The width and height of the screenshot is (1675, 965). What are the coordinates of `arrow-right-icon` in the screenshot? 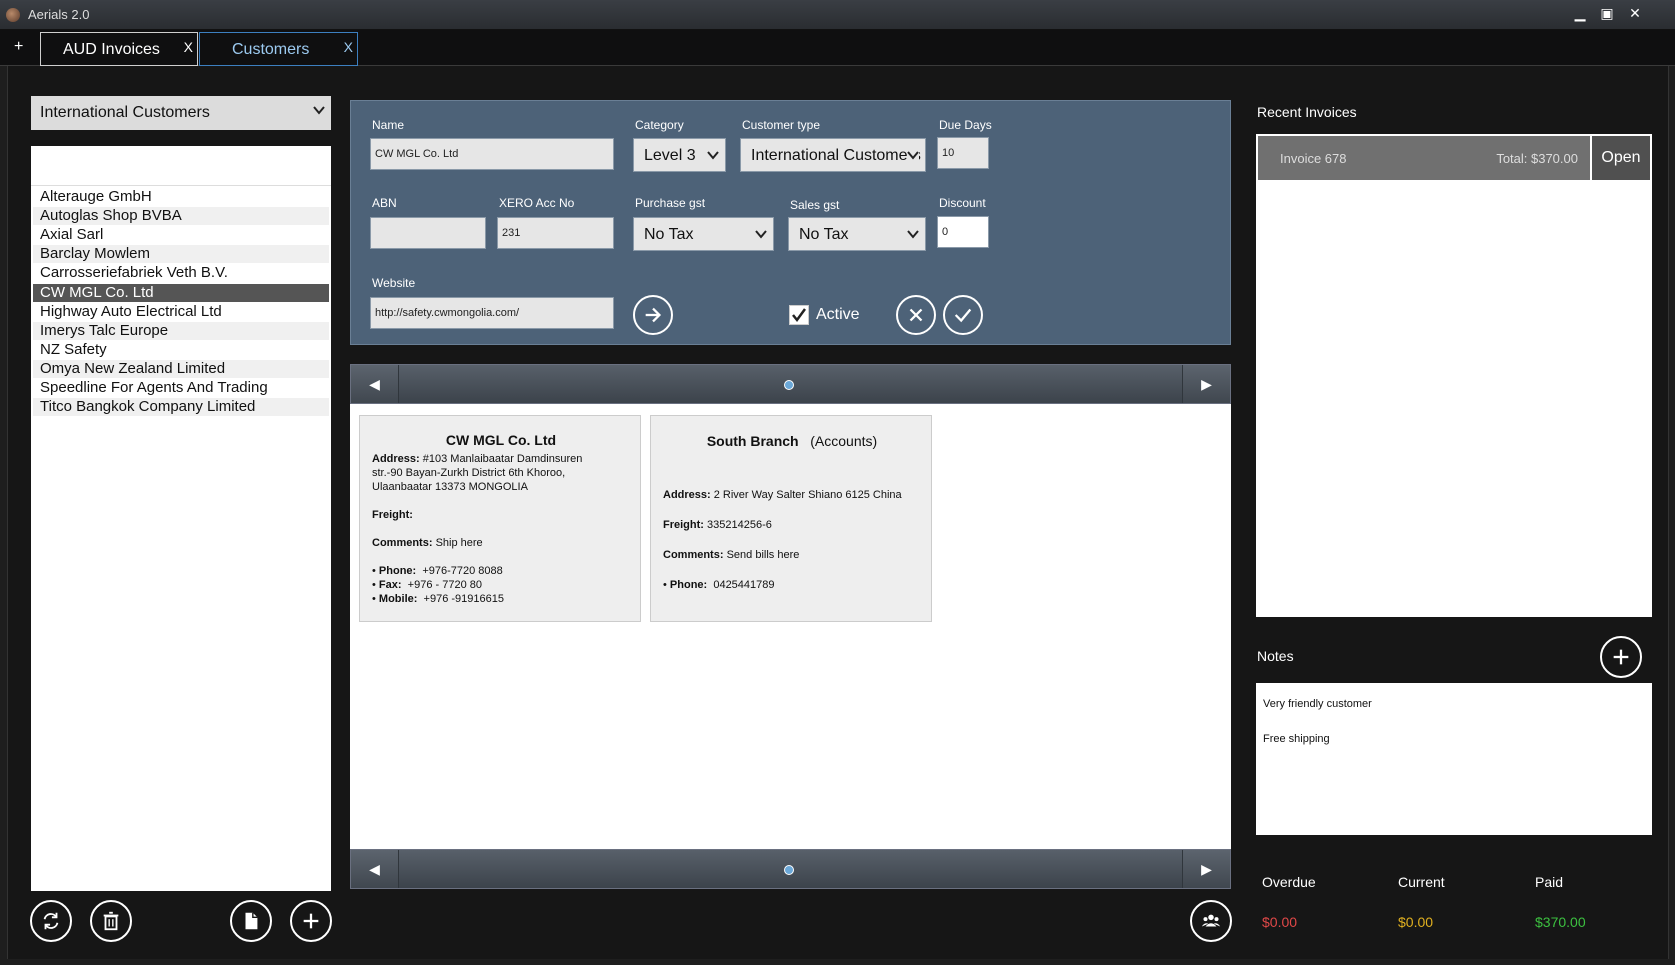 It's located at (653, 315).